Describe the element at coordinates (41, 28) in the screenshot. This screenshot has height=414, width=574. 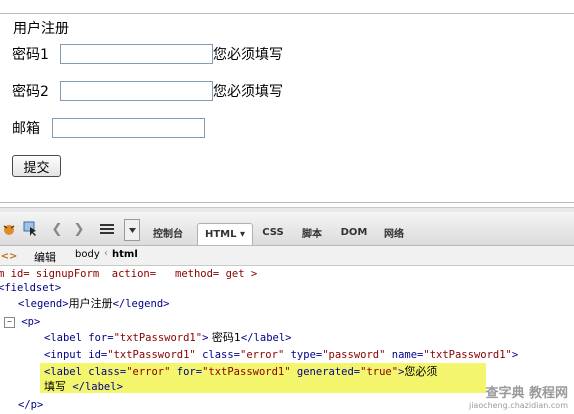
I see `fieldset-legend: 用户注册` at that location.